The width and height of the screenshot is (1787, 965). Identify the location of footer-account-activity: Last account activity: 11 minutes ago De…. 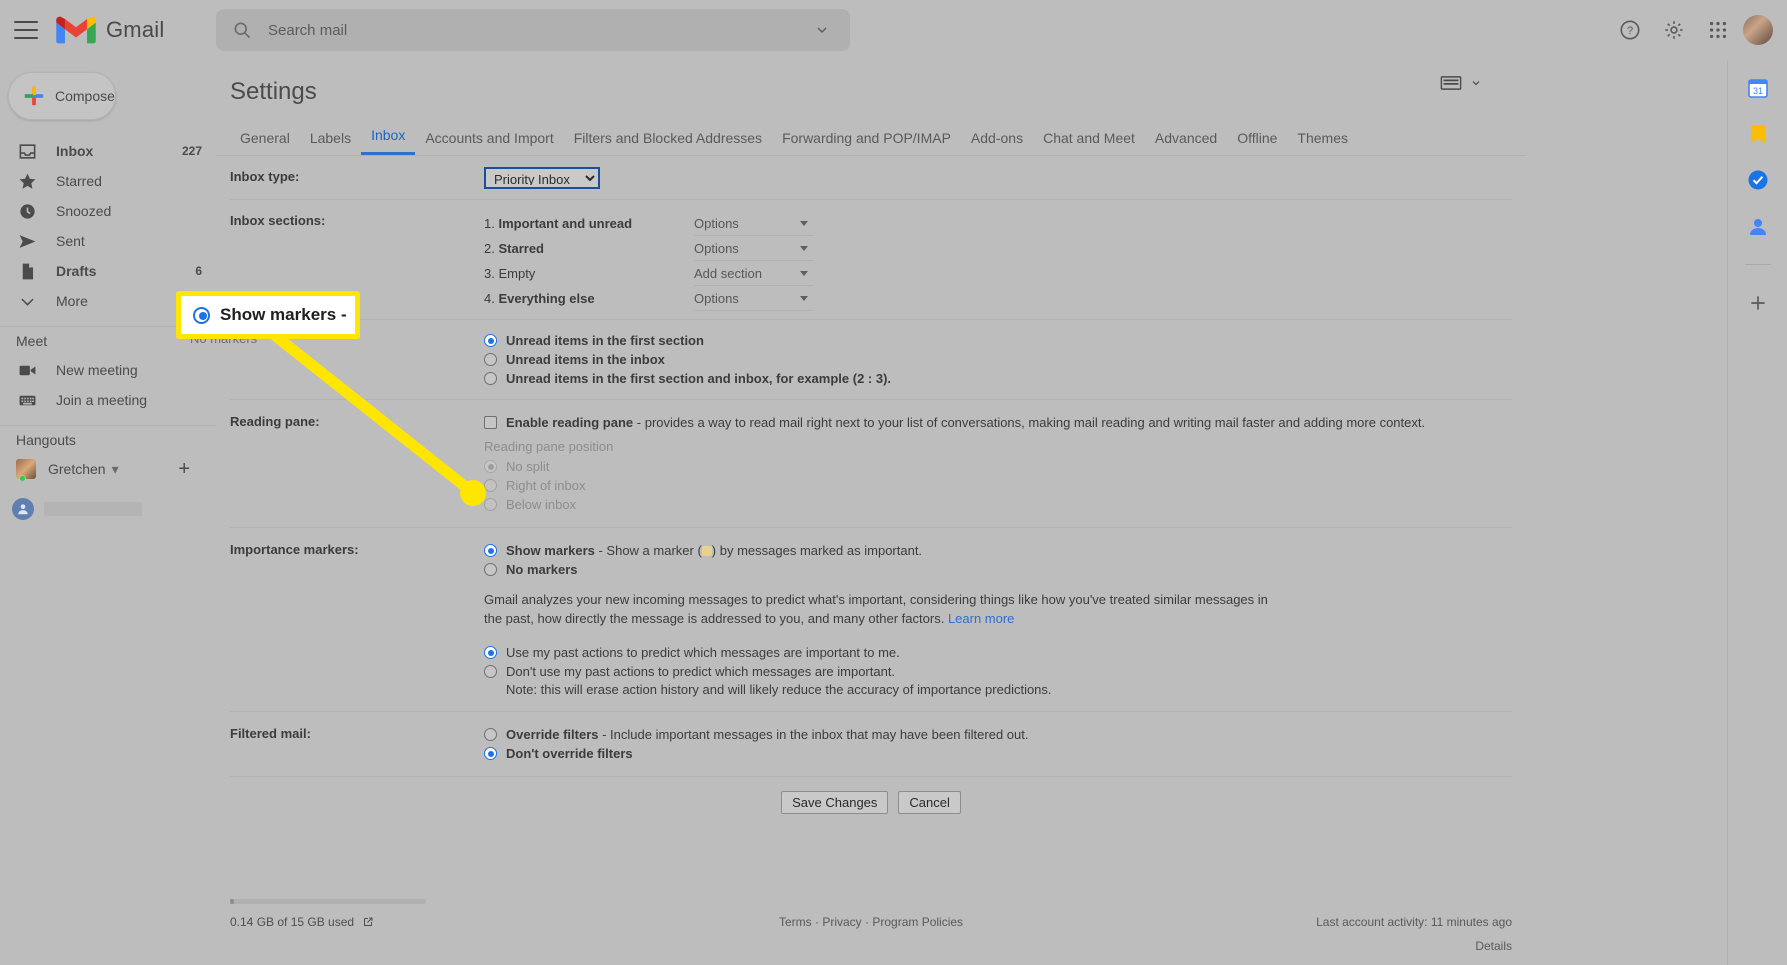
(1414, 934).